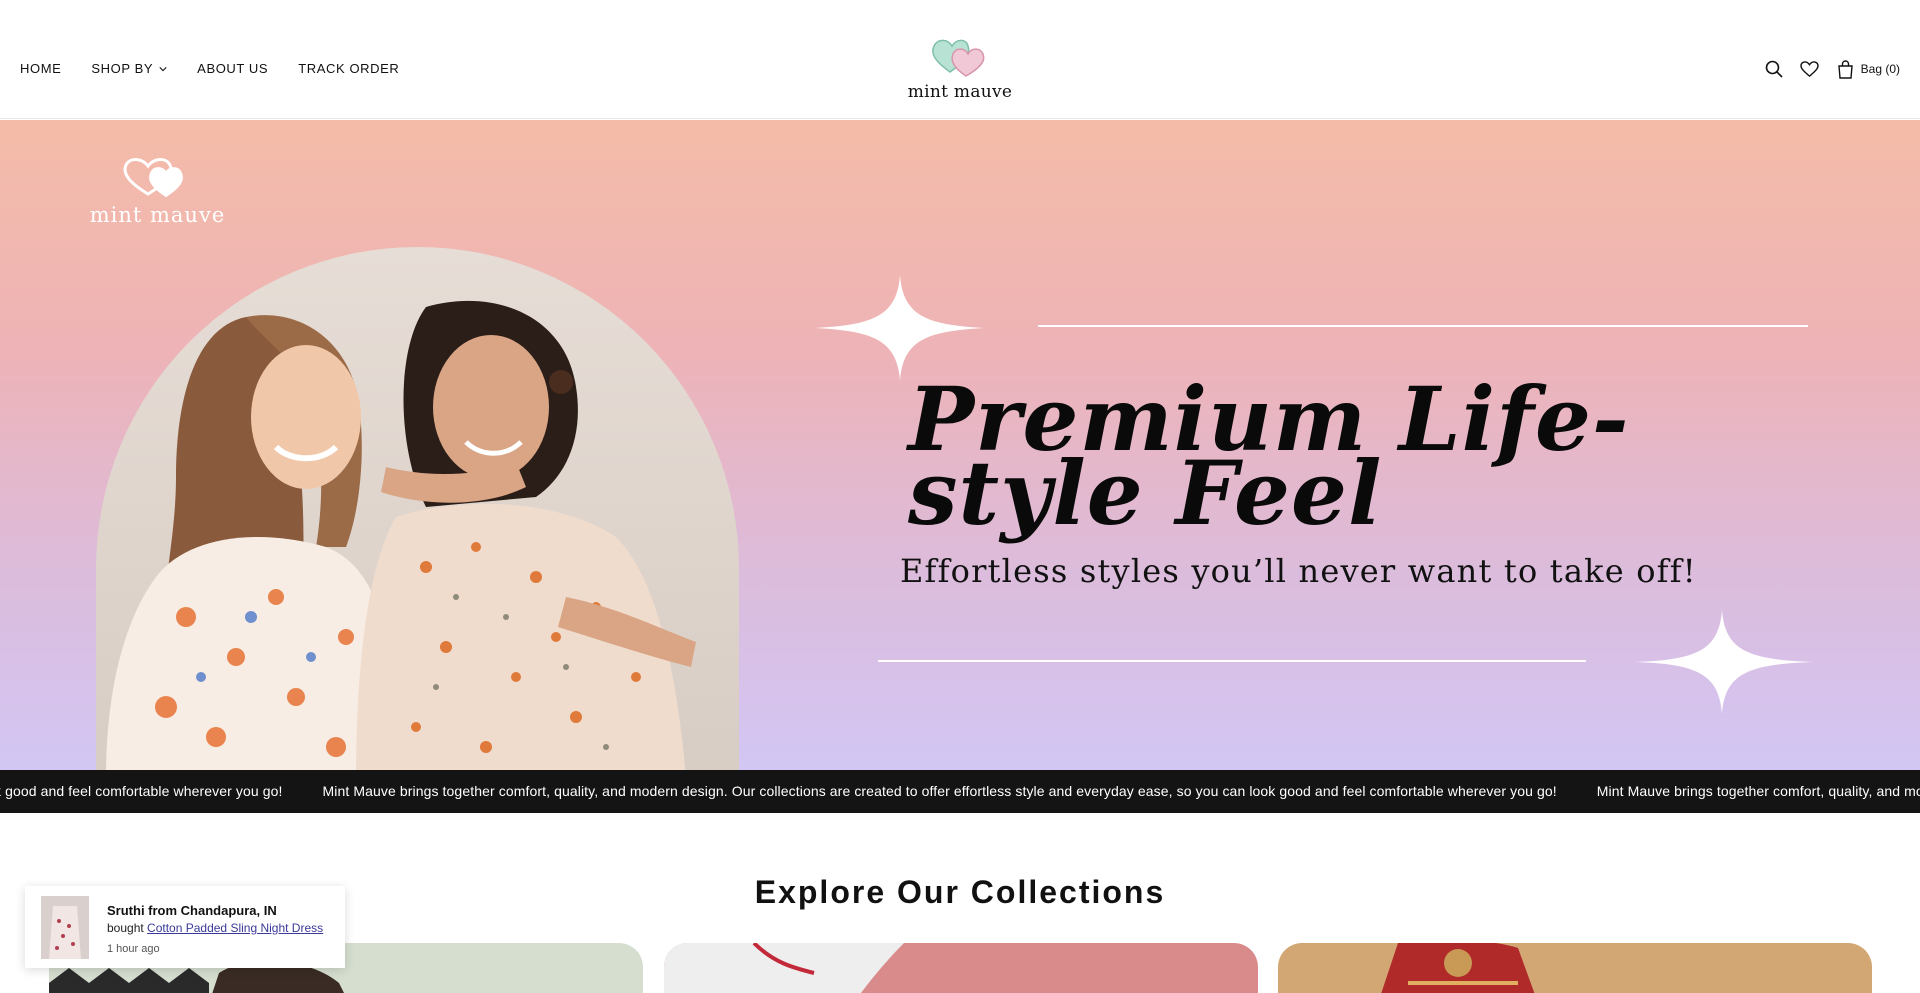 The height and width of the screenshot is (993, 1920). Describe the element at coordinates (232, 68) in the screenshot. I see `nav-about-us: ABOUT US` at that location.